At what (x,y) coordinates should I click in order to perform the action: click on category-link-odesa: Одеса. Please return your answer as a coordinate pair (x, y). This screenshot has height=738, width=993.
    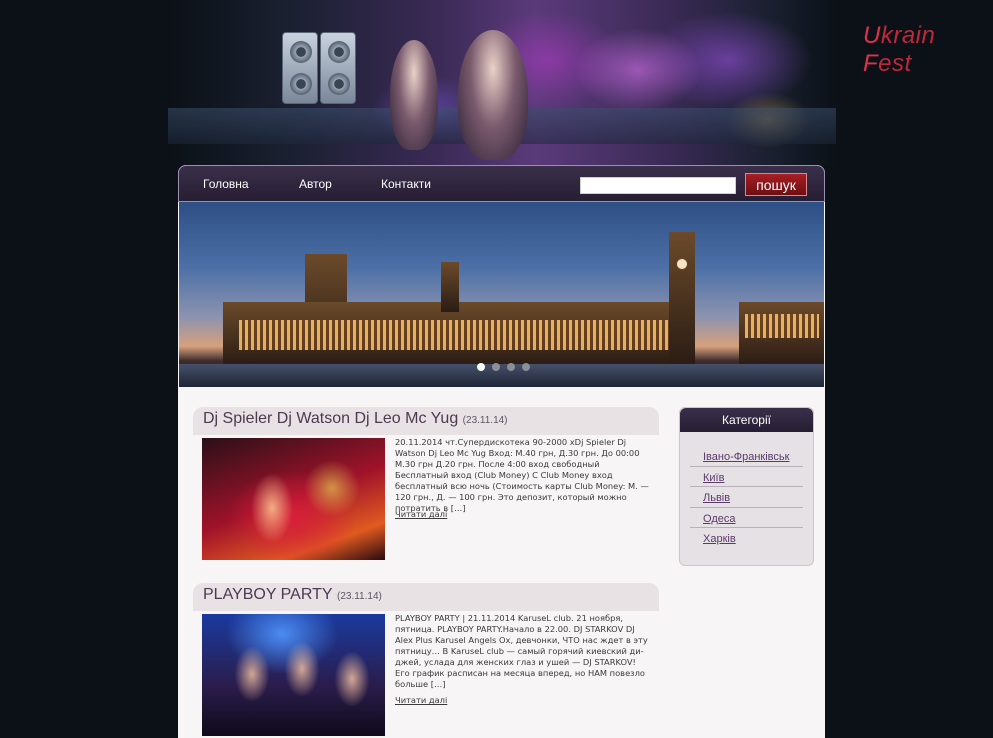
    Looking at the image, I should click on (719, 519).